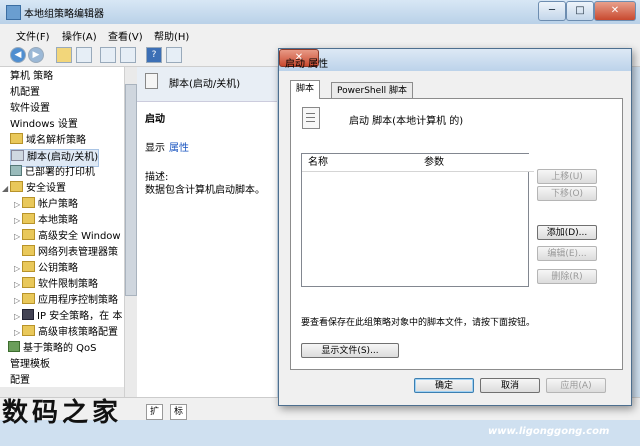 This screenshot has width=640, height=446. What do you see at coordinates (155, 119) in the screenshot?
I see `item-name: 启动` at bounding box center [155, 119].